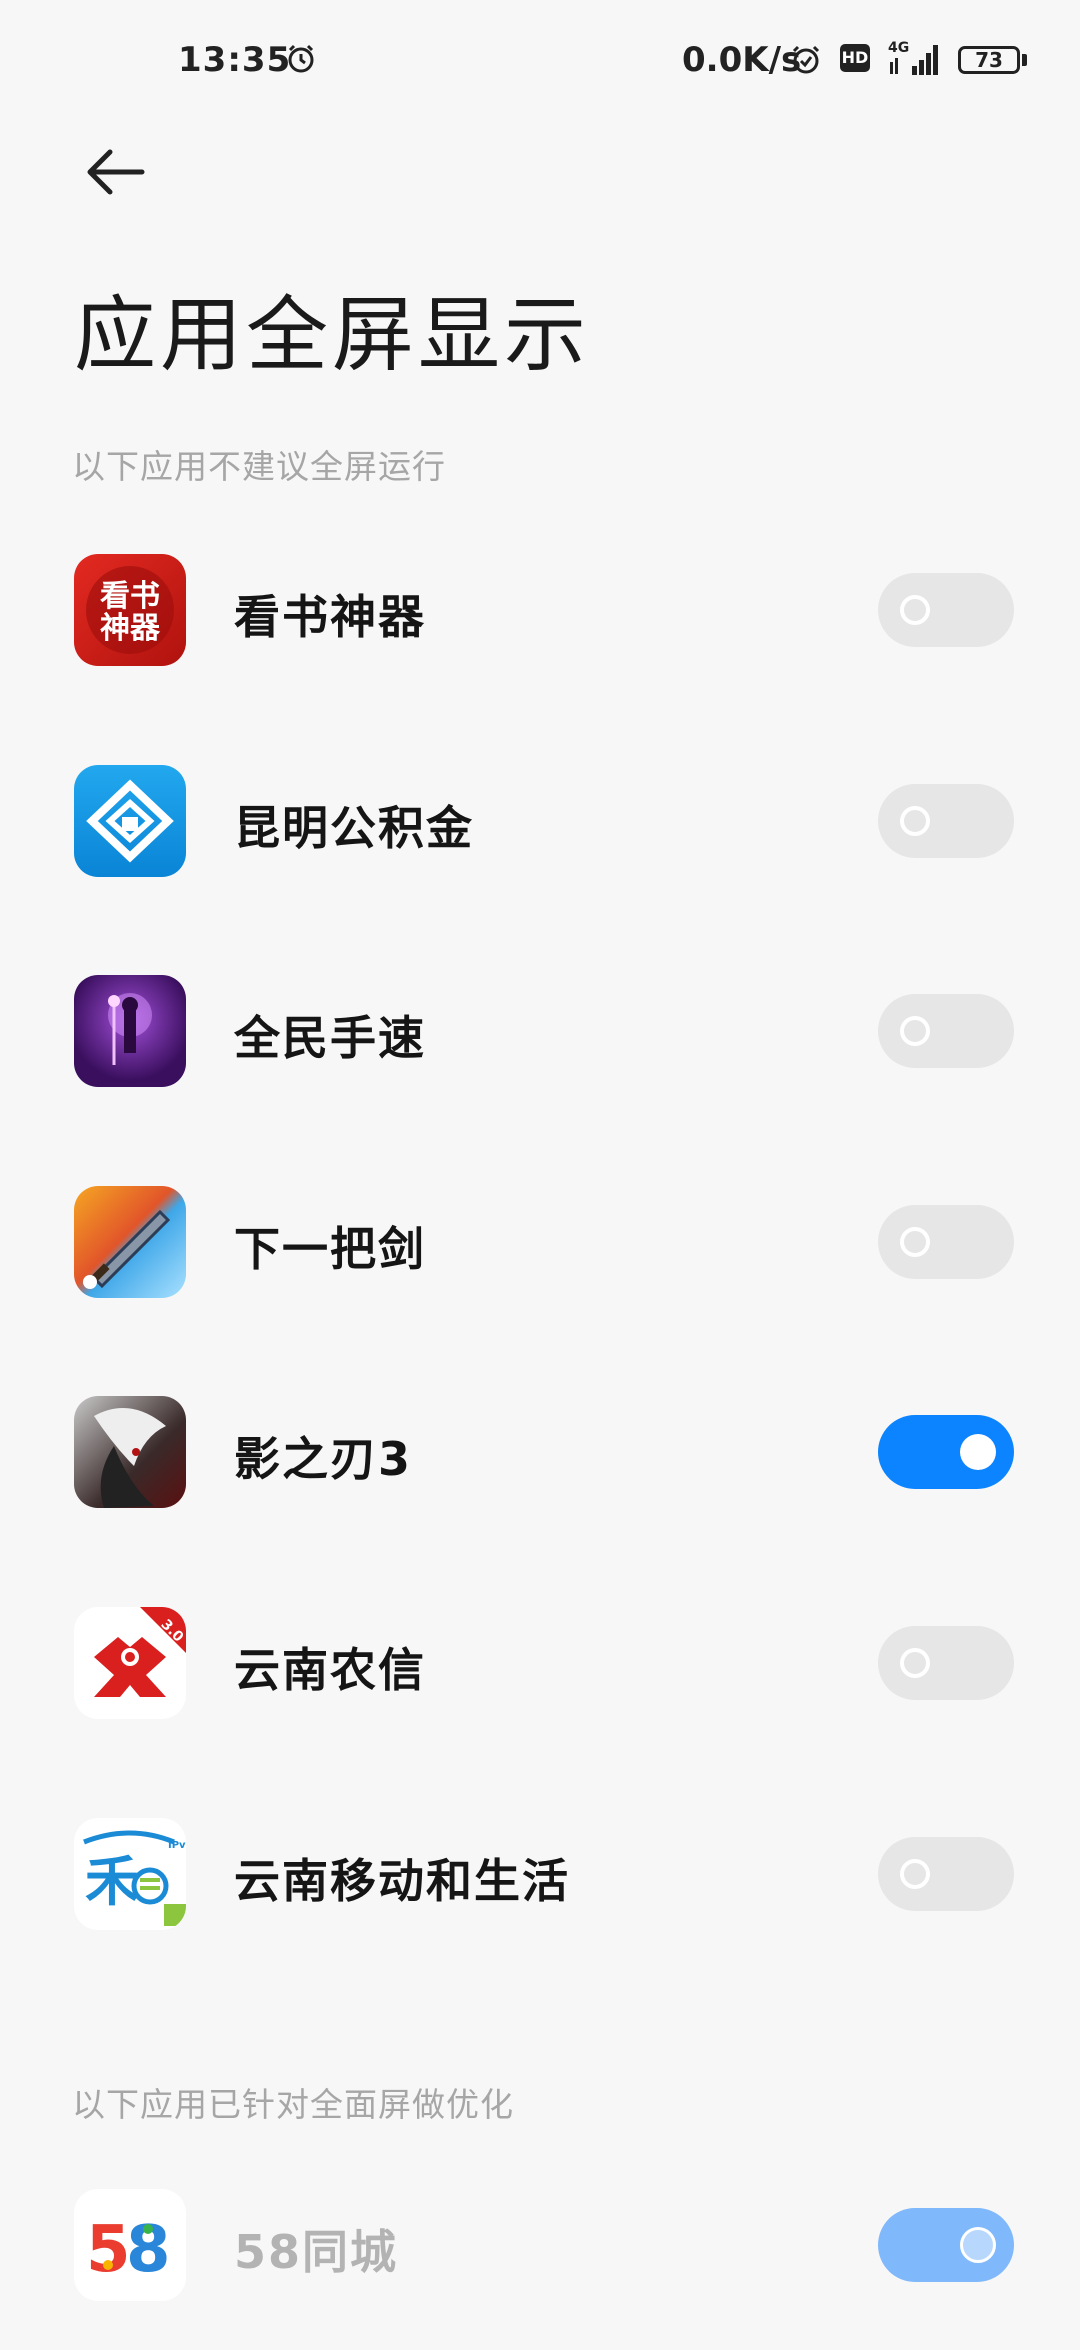  What do you see at coordinates (127, 1249) in the screenshot?
I see `sword-icon` at bounding box center [127, 1249].